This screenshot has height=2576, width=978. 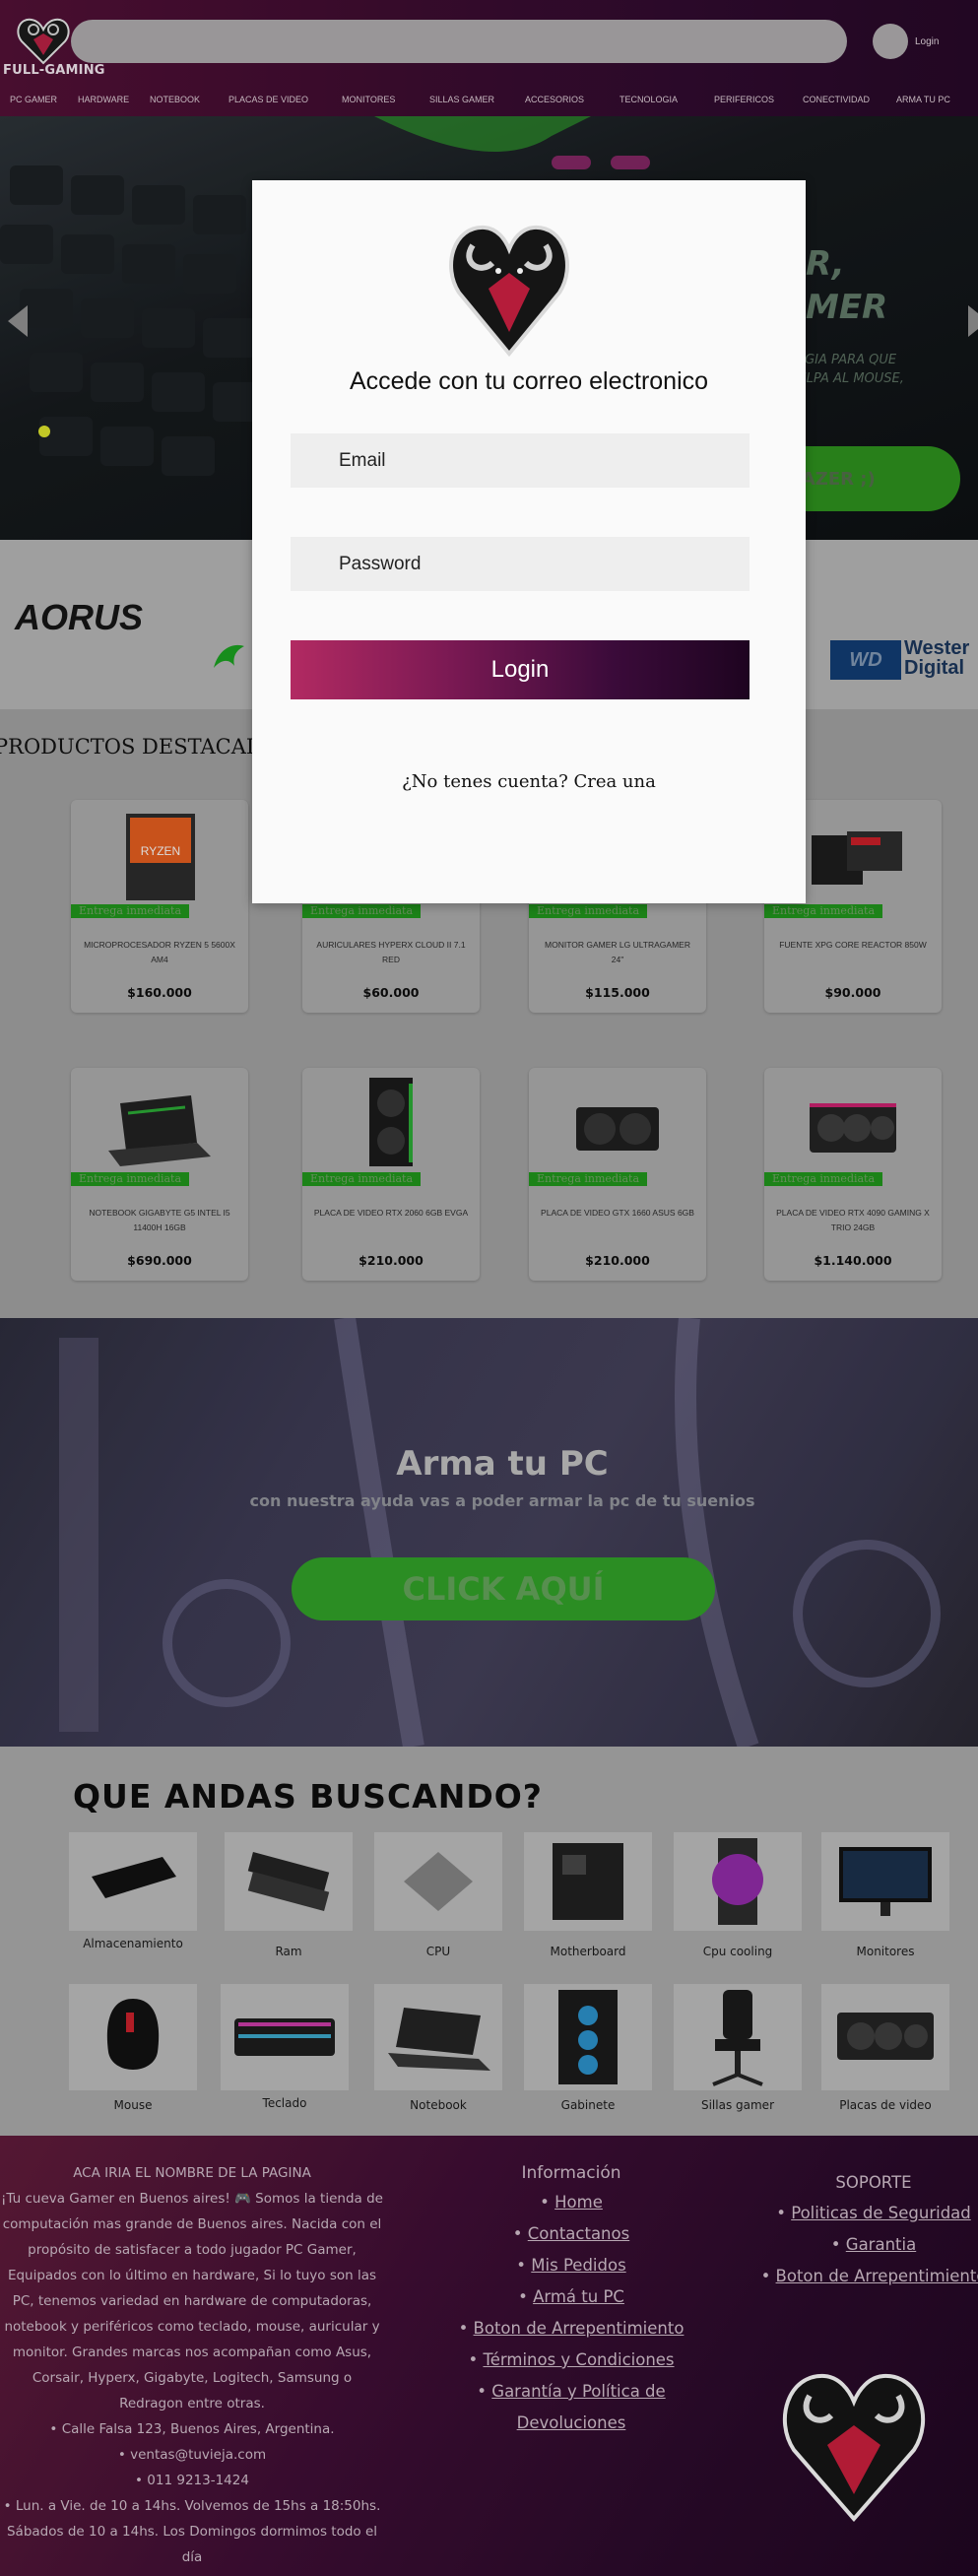 I want to click on modal-title: Accede con tu correo electronico, so click(x=529, y=381).